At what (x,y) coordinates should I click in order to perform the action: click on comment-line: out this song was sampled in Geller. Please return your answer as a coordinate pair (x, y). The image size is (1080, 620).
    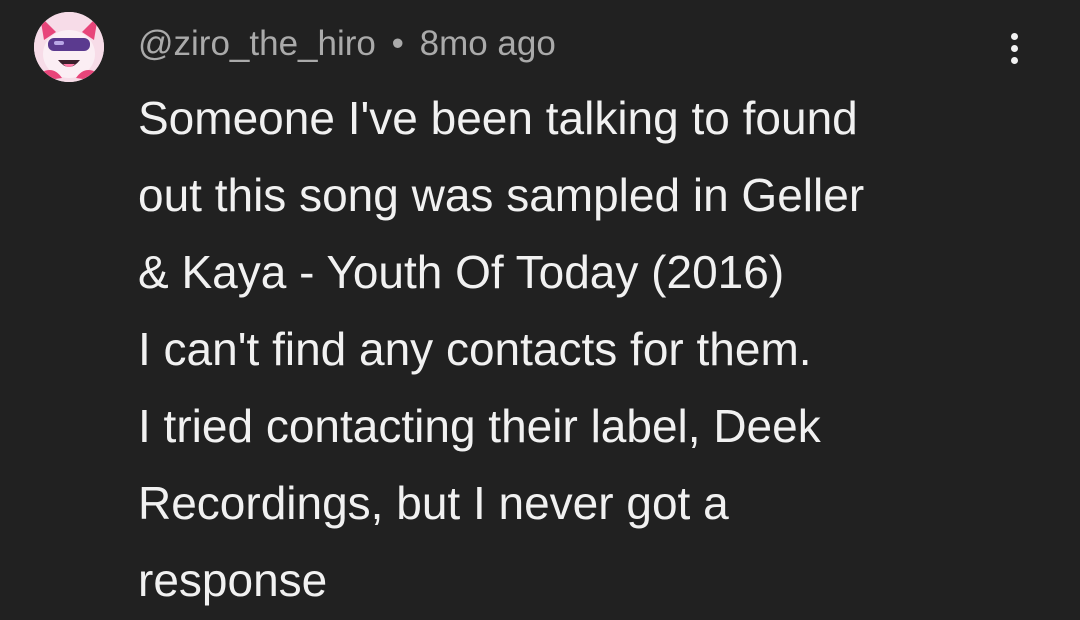
    Looking at the image, I should click on (501, 195).